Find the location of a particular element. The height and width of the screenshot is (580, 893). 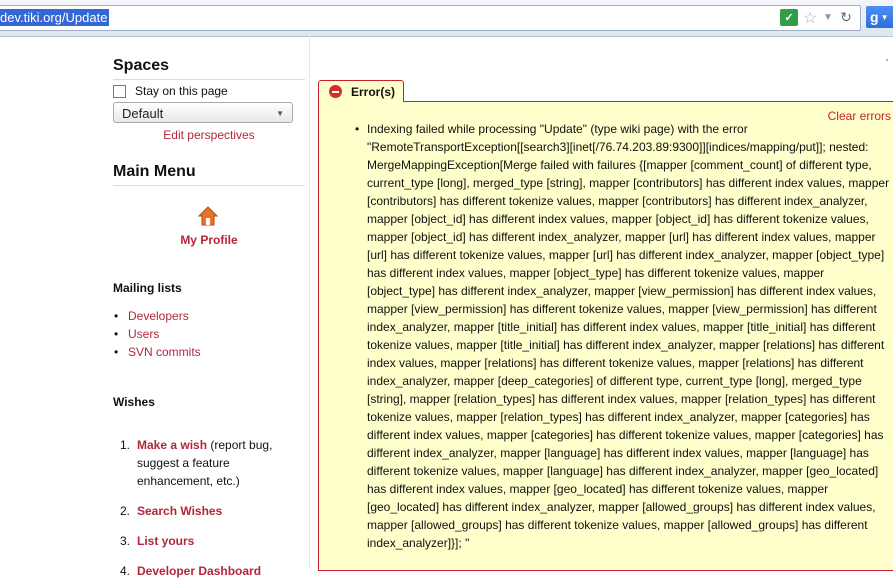

wish-number: 1. is located at coordinates (125, 445).